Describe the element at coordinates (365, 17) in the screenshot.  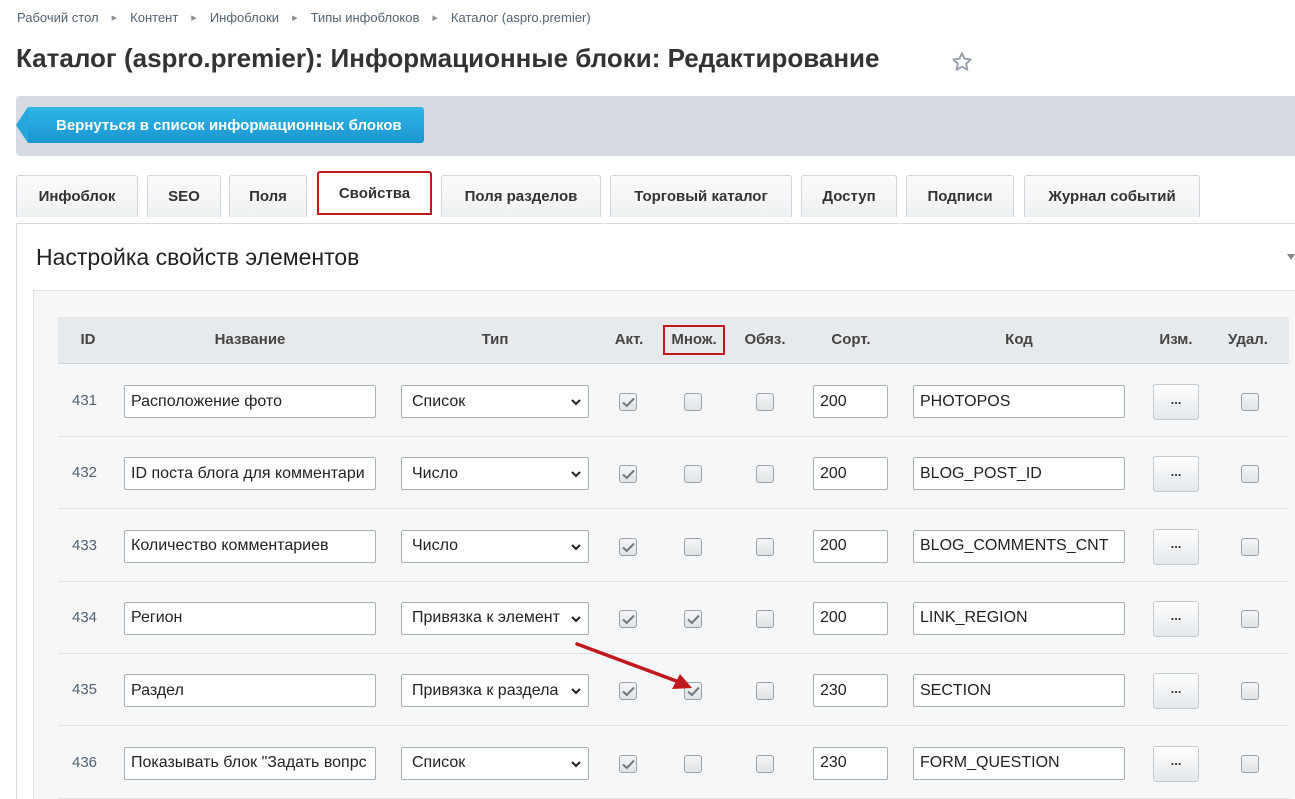
I see `breadcrumb-link-iblock-types: Типы инфоблоков` at that location.